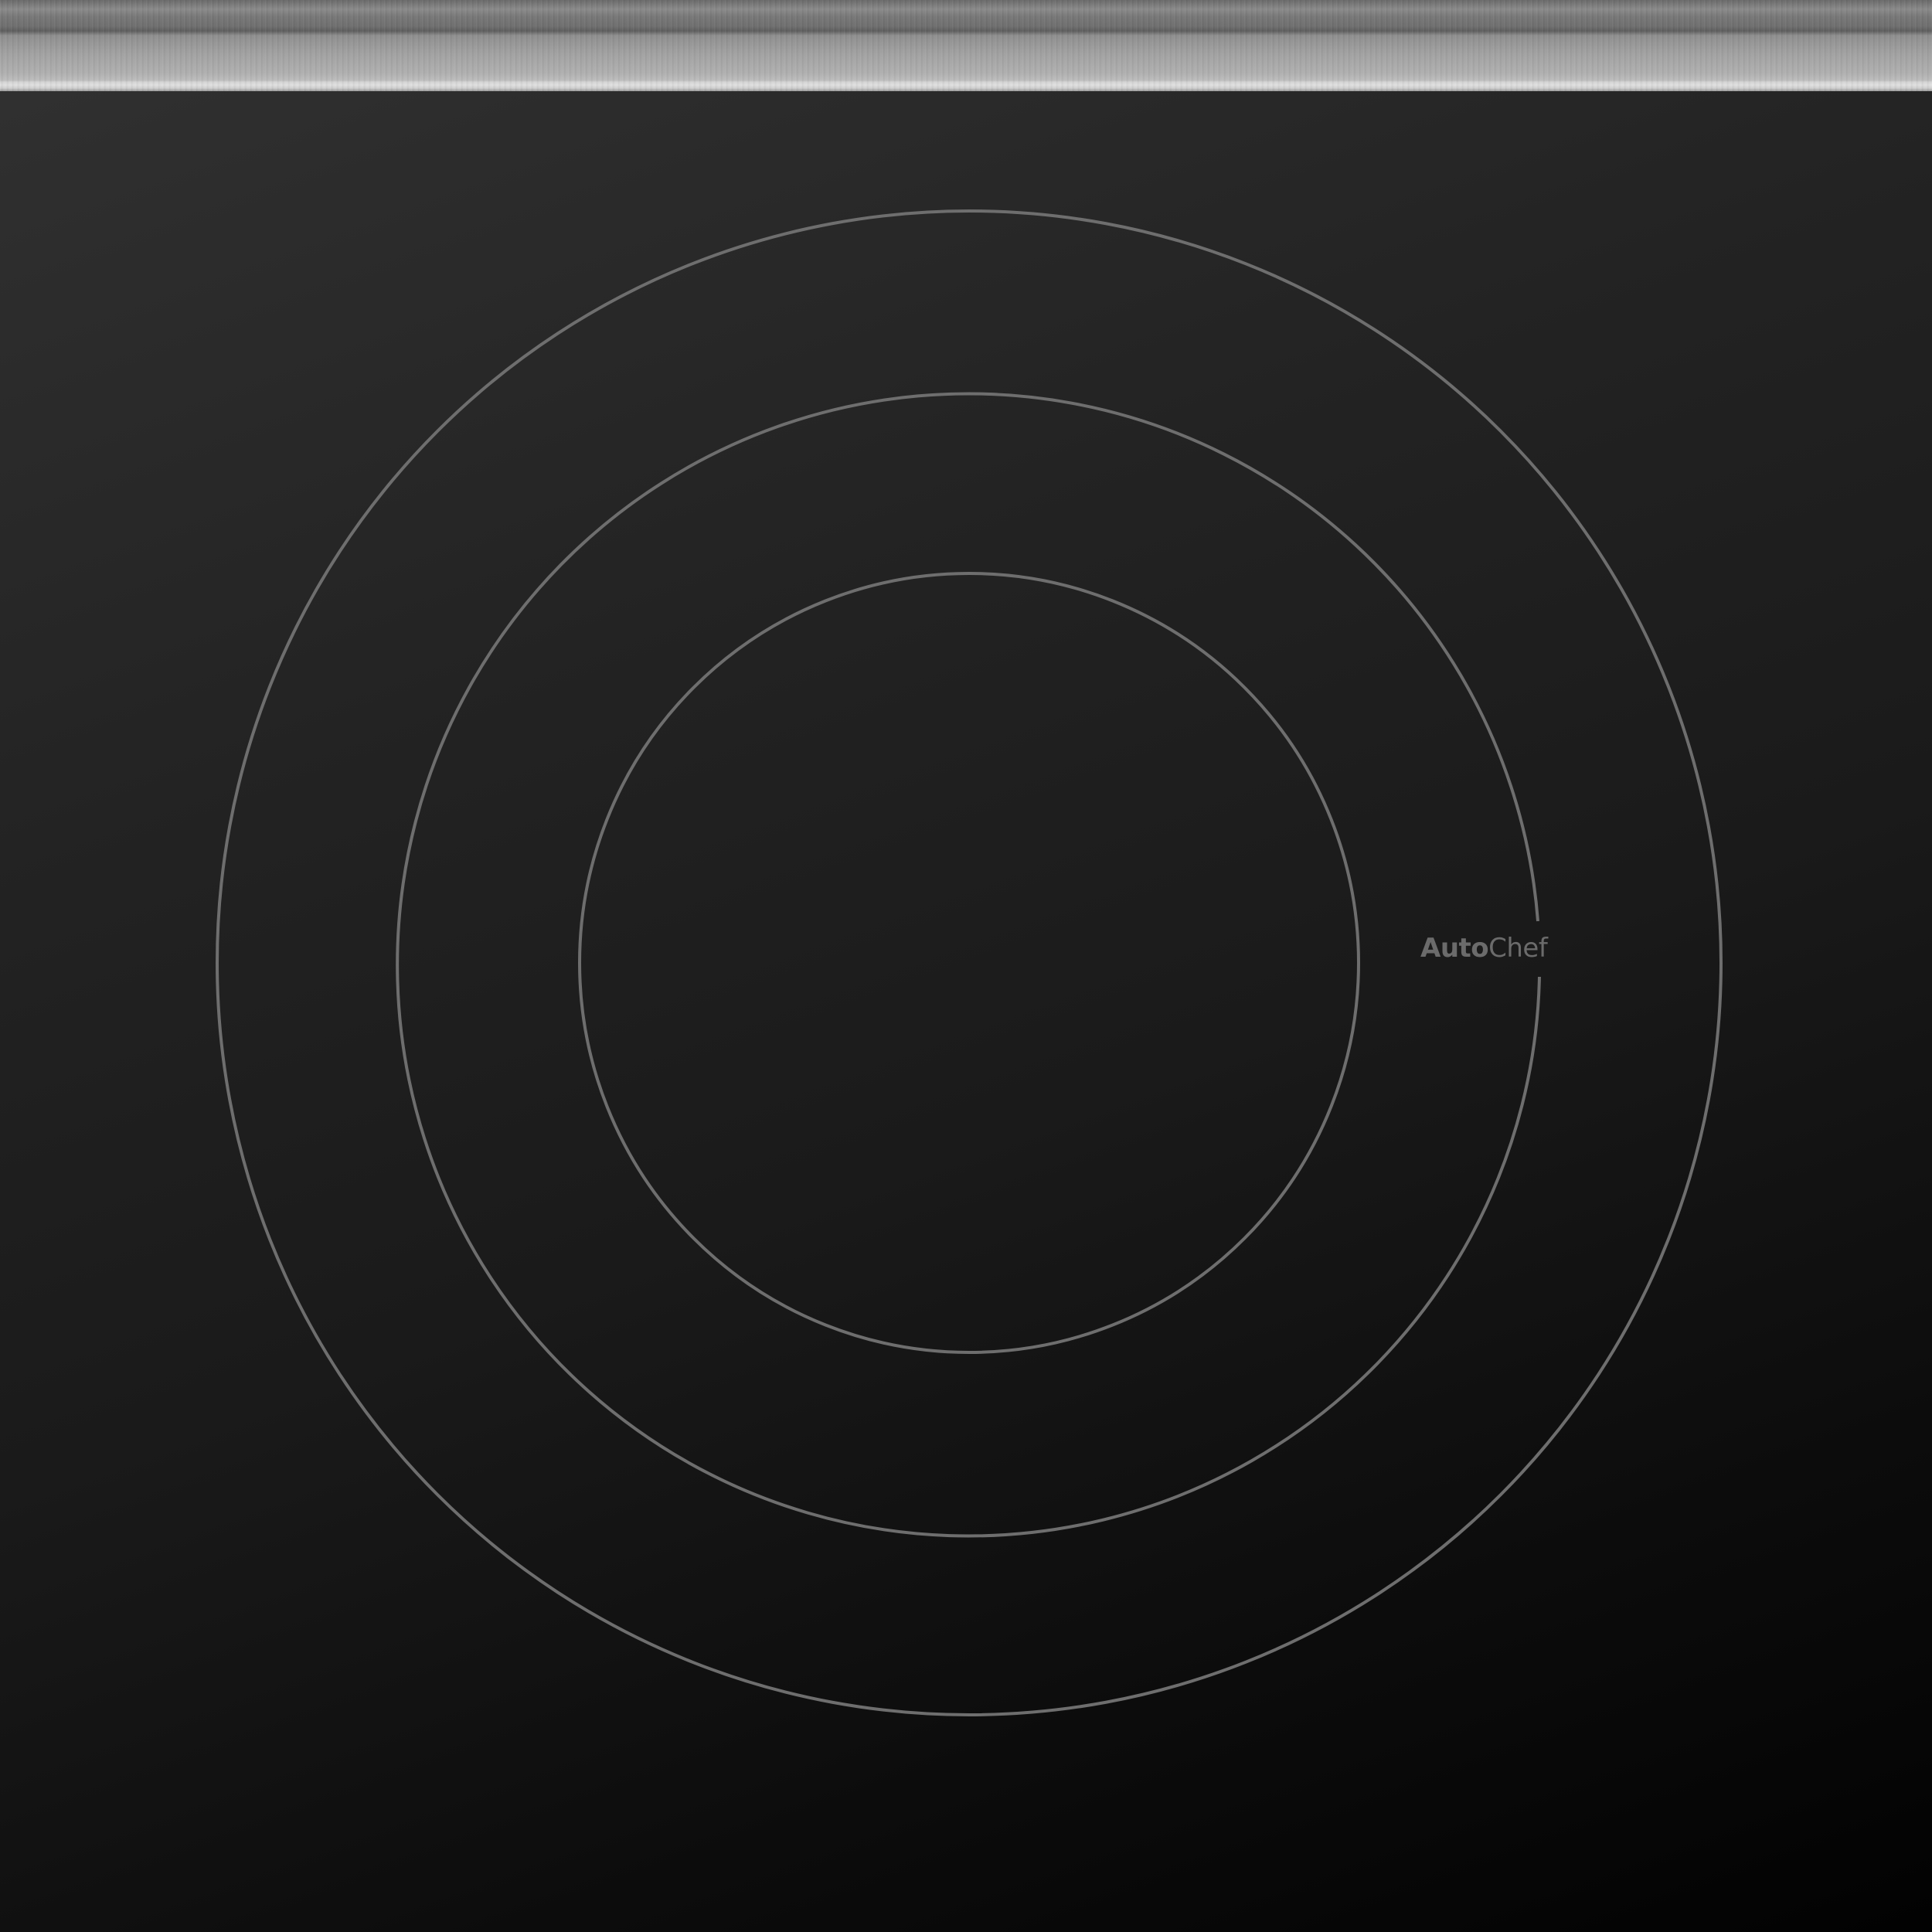 This screenshot has height=1932, width=1932. I want to click on brand-logo-chef: Chef, so click(1518, 949).